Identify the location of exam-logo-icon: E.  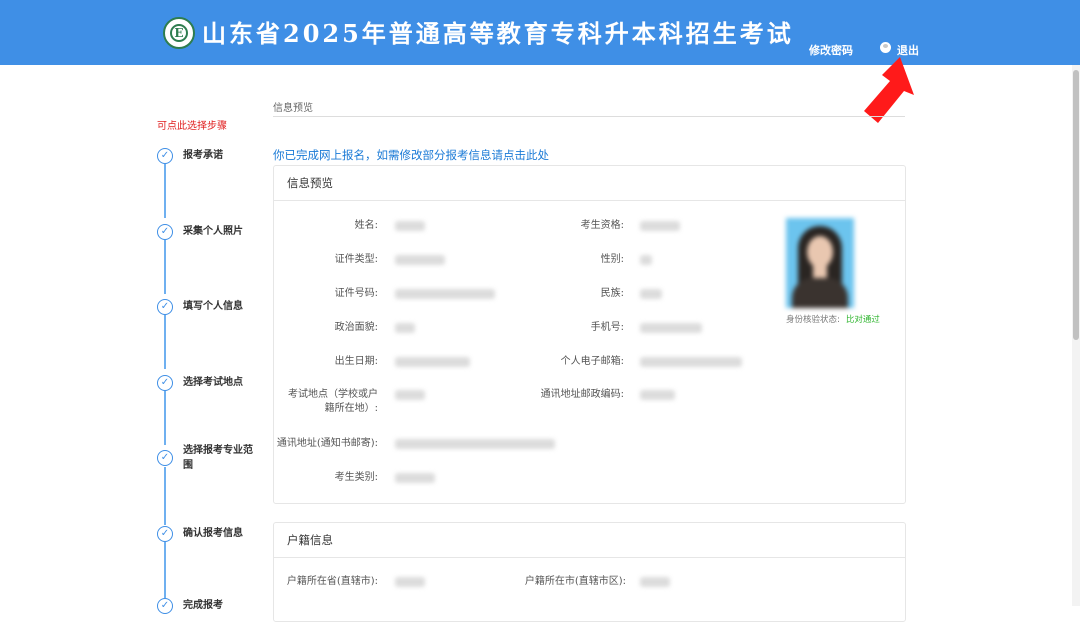
(179, 33).